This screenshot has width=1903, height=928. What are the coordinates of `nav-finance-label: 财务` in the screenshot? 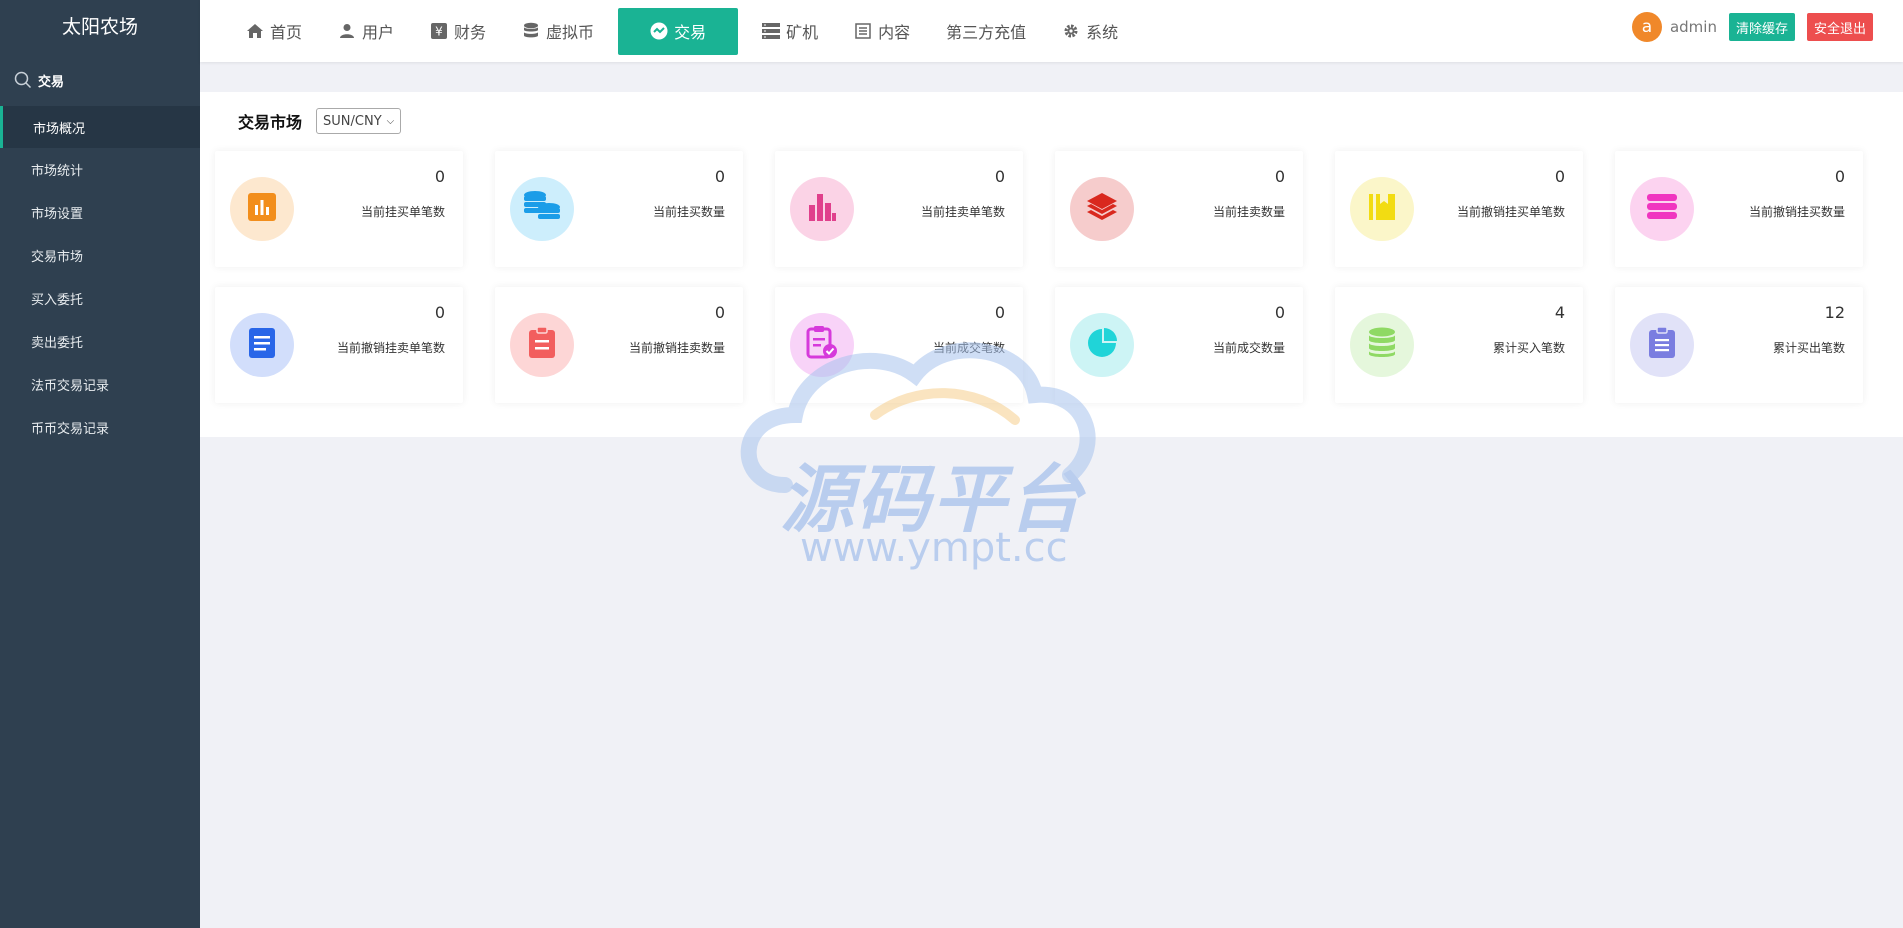 It's located at (470, 32).